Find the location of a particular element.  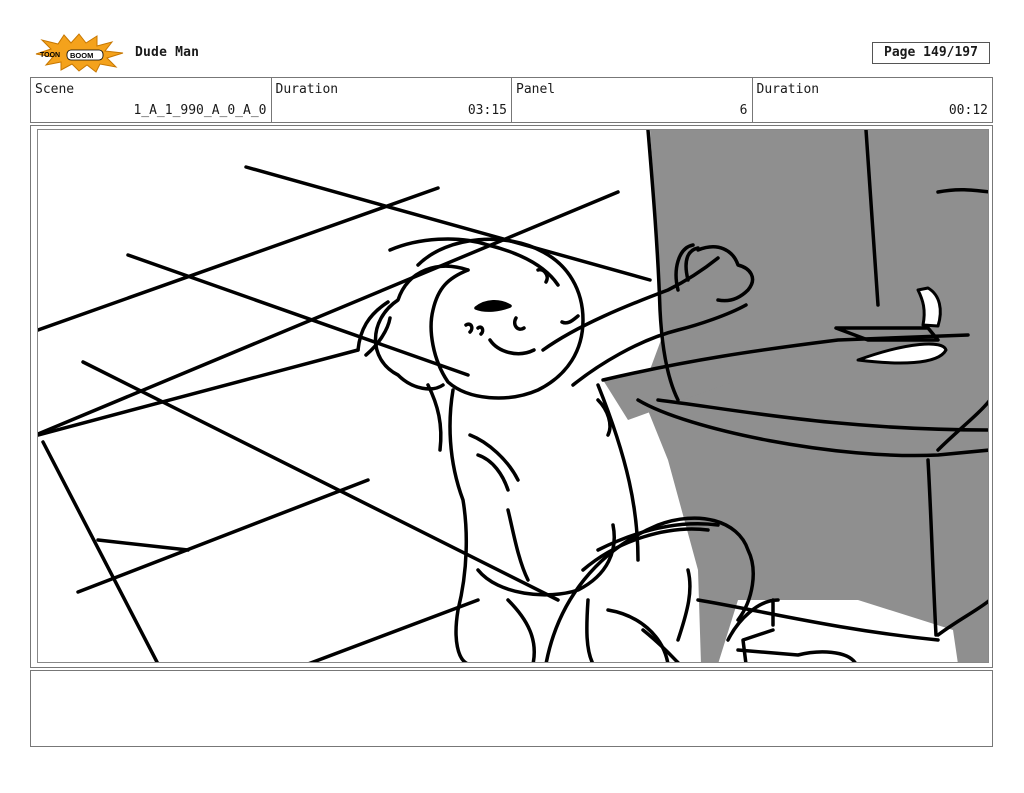

logo-text-toon: TOON is located at coordinates (50, 55).